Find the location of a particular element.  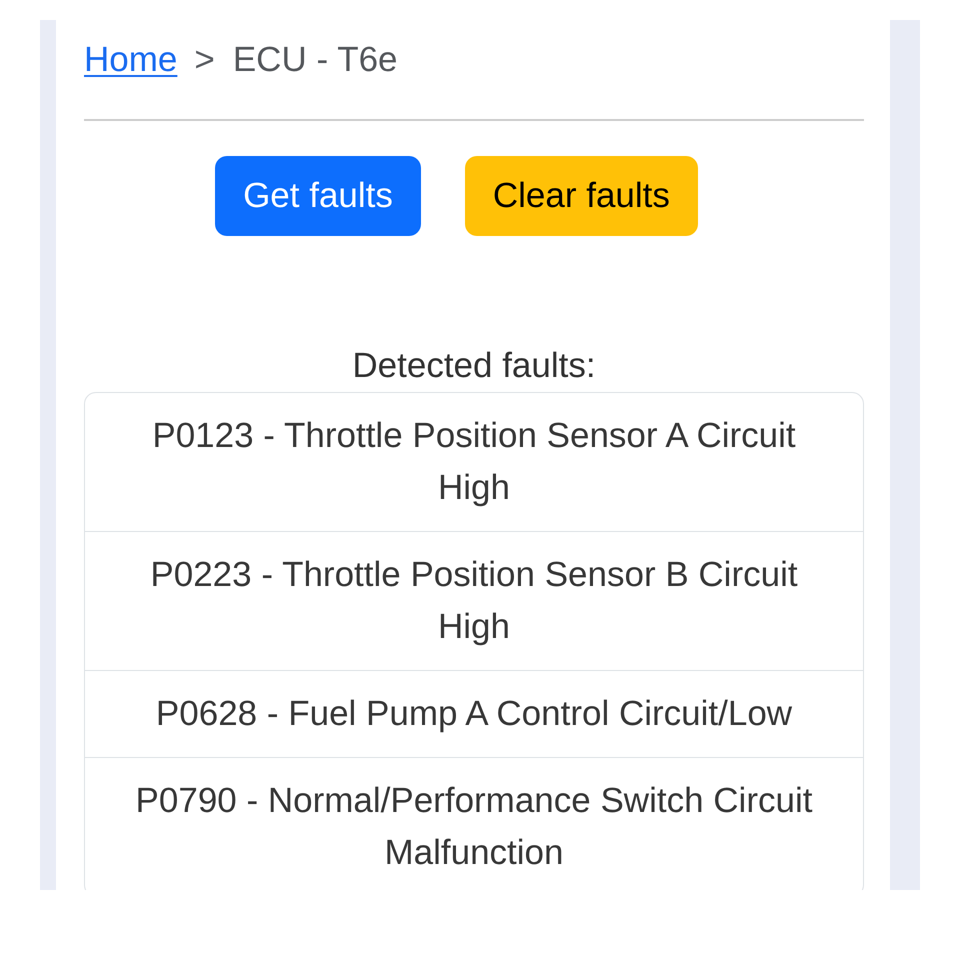

breadcrumb-link: Home is located at coordinates (131, 60).